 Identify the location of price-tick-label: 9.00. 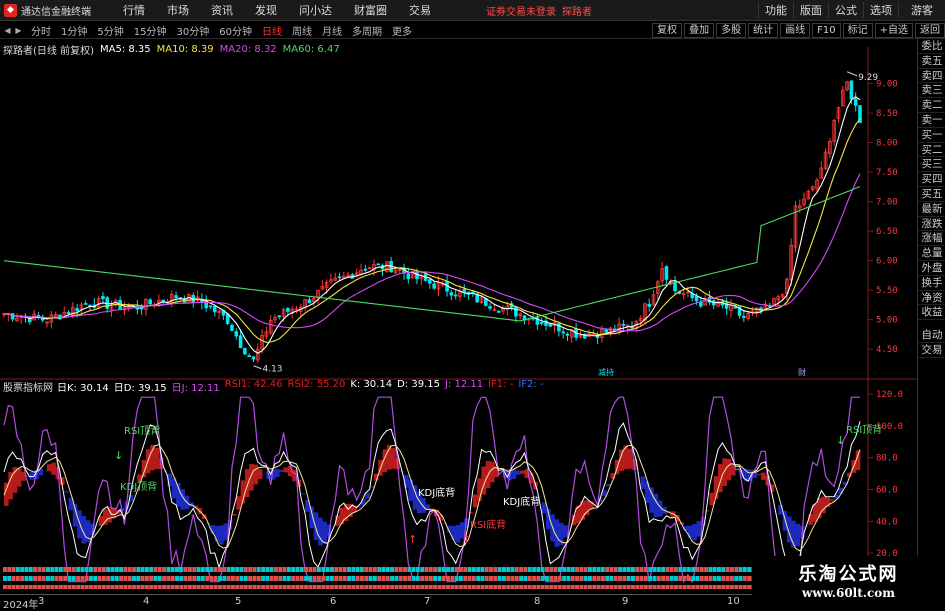
(887, 85).